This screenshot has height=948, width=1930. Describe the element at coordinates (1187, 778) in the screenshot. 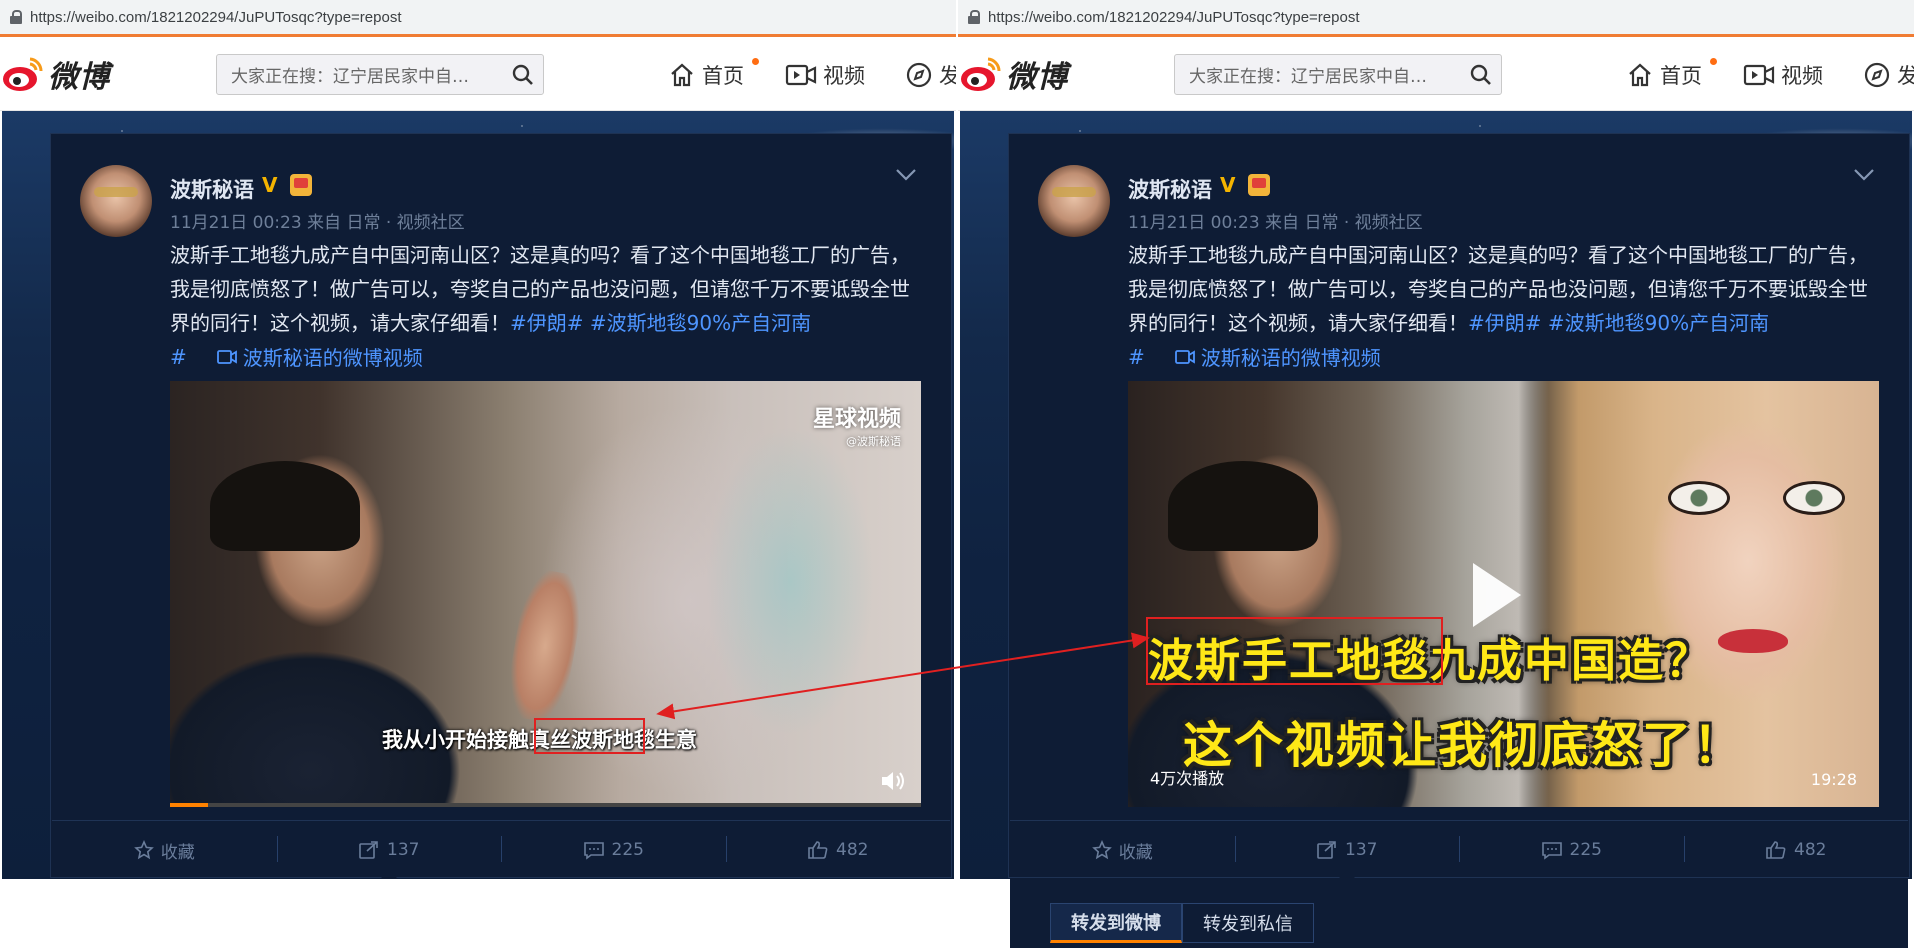

I see `play-count: 4万次播放` at that location.